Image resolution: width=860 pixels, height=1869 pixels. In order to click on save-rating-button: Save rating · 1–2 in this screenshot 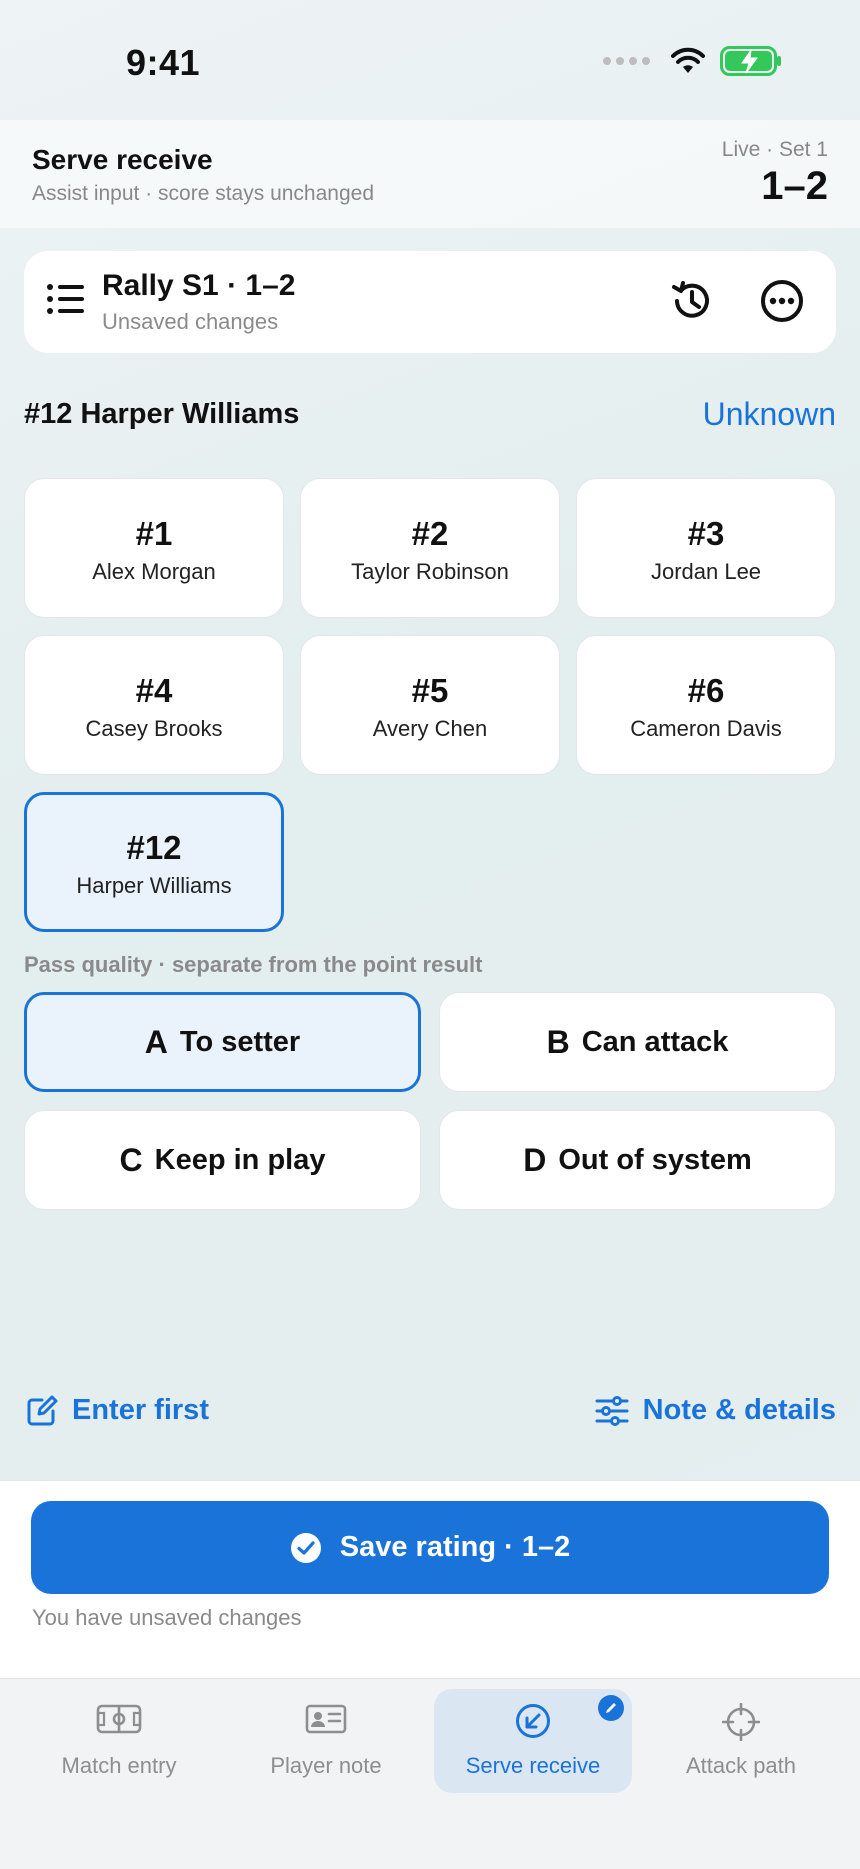, I will do `click(430, 1547)`.